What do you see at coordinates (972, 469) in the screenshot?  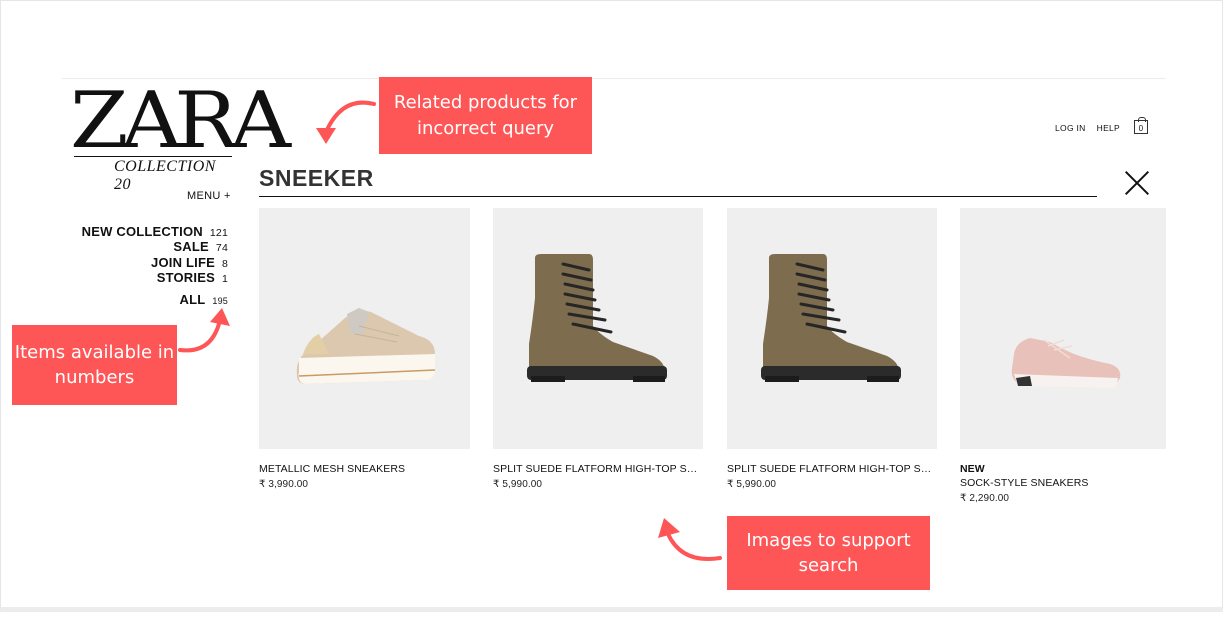 I see `new-badge: NEW` at bounding box center [972, 469].